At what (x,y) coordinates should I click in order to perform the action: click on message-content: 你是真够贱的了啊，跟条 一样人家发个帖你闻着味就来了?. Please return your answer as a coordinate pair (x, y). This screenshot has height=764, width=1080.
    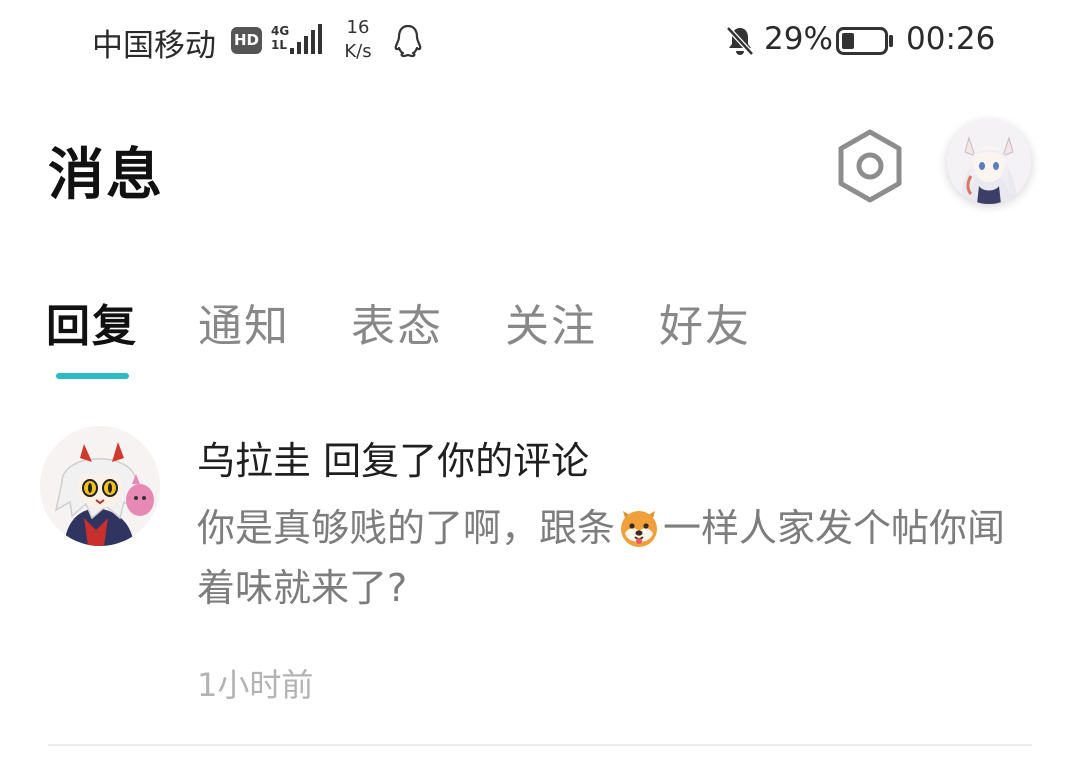
    Looking at the image, I should click on (607, 558).